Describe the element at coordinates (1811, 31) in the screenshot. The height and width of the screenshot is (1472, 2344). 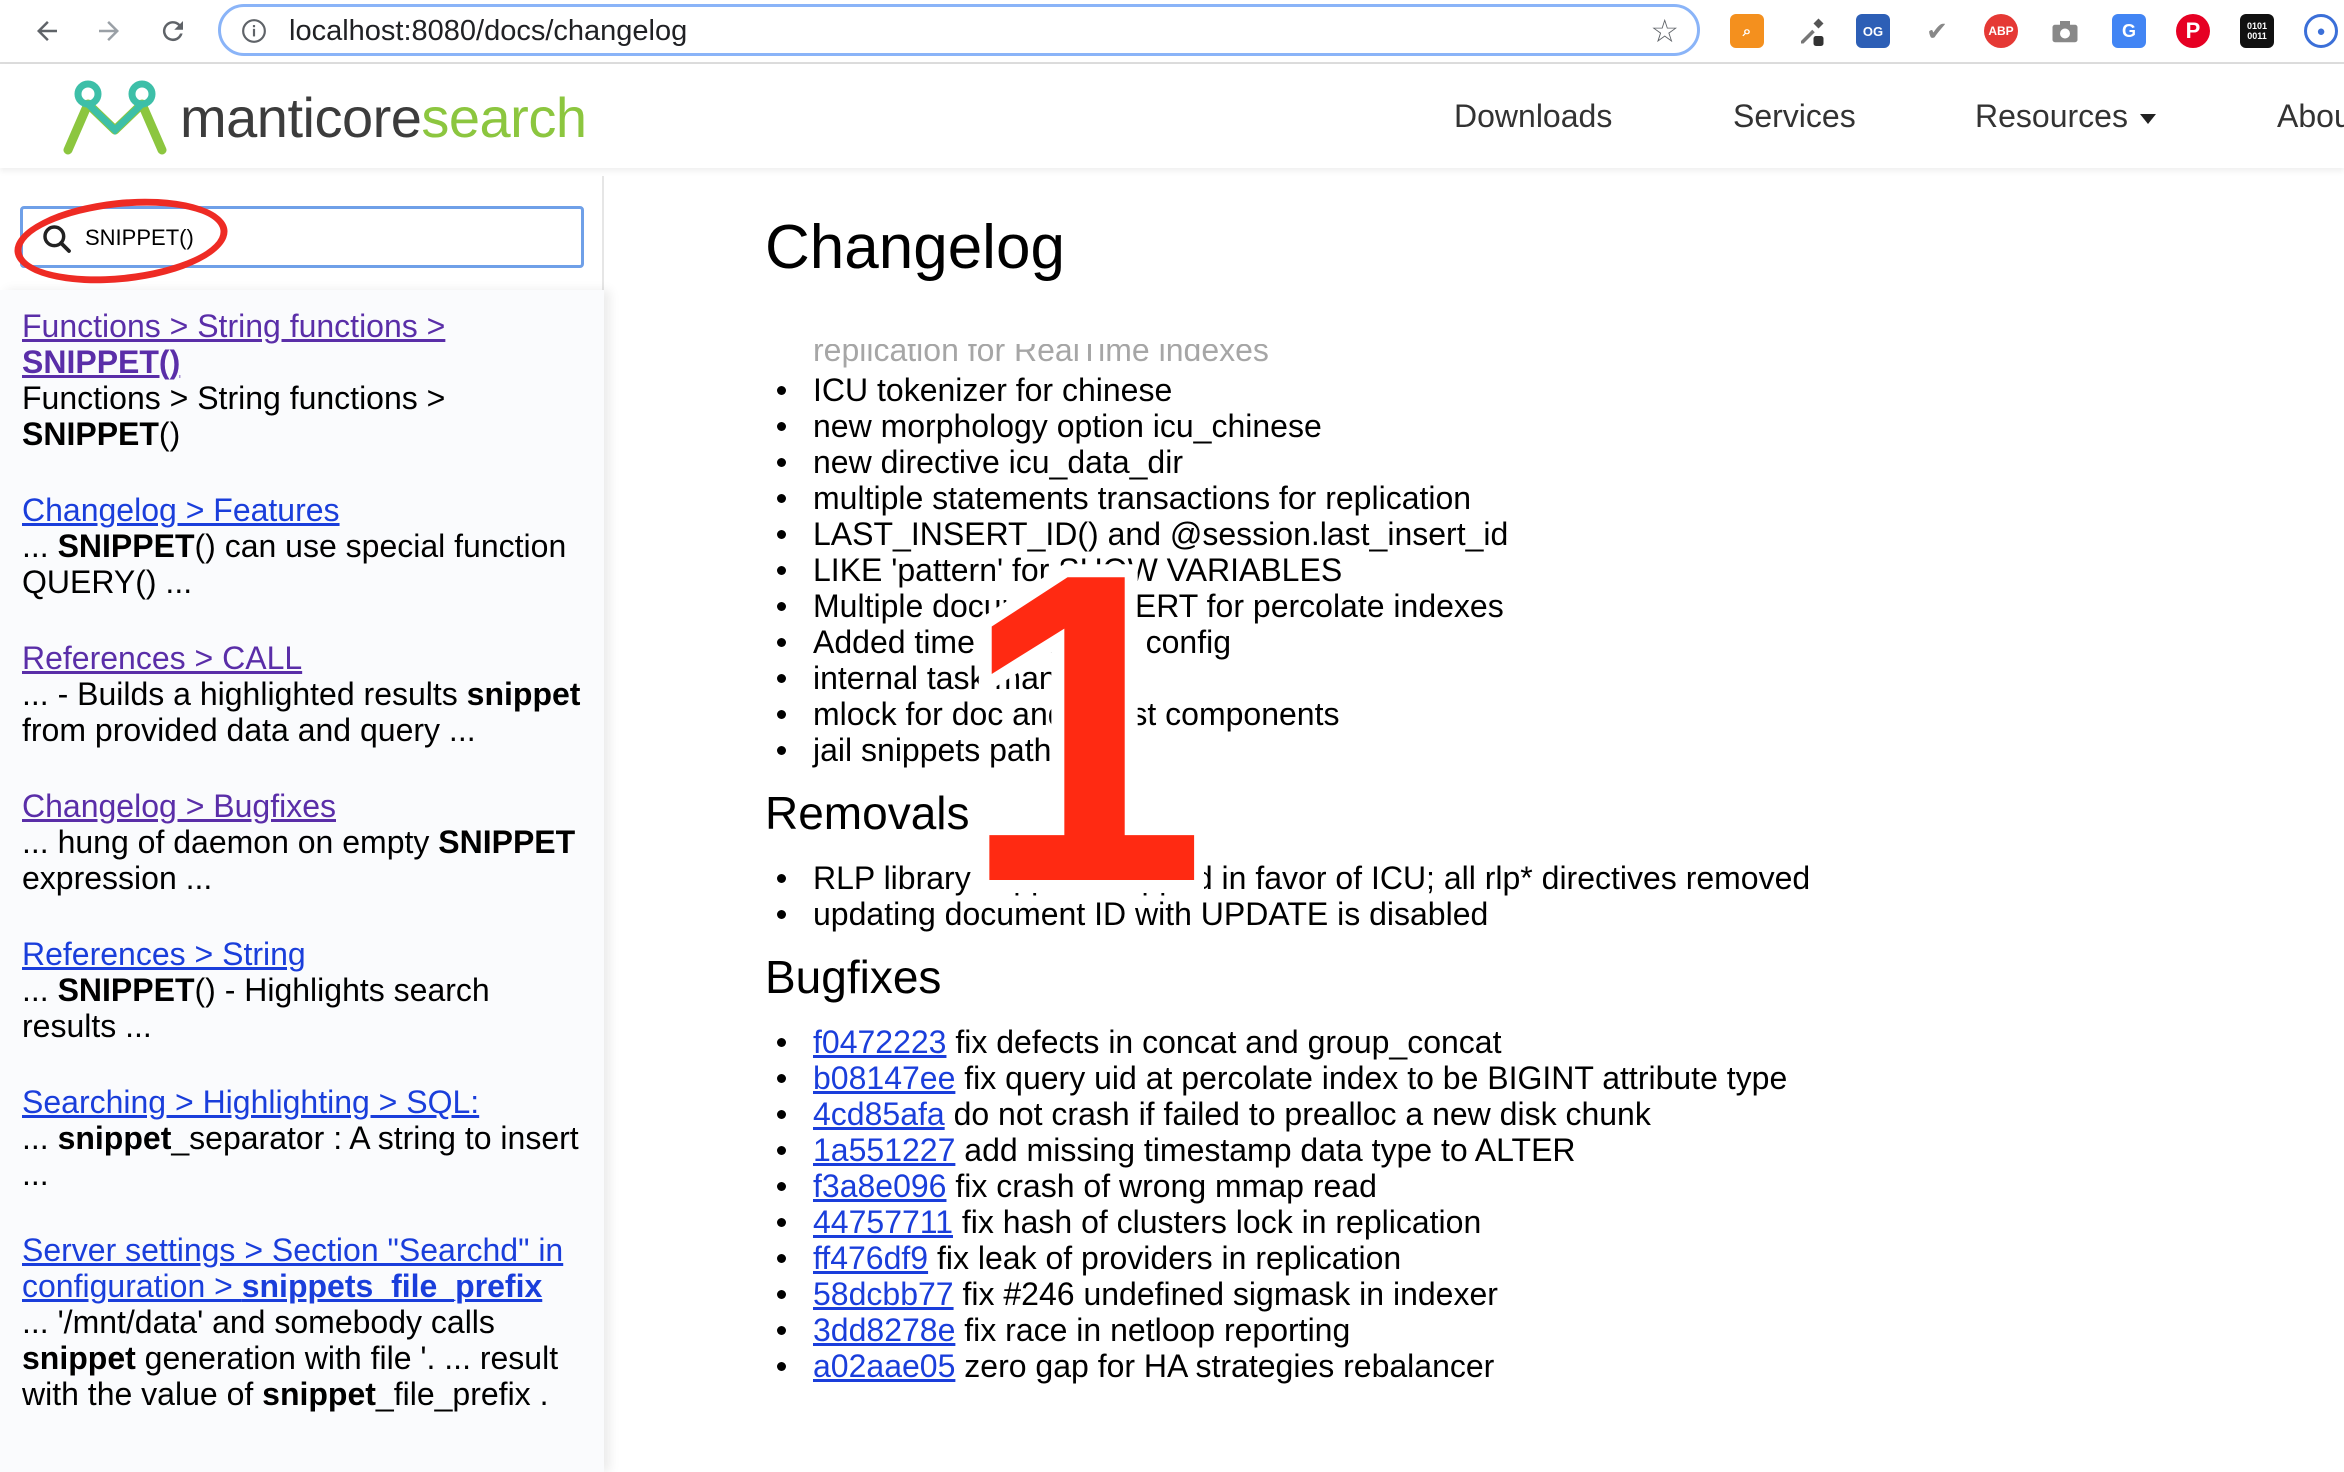
I see `eyedropper-icon` at that location.